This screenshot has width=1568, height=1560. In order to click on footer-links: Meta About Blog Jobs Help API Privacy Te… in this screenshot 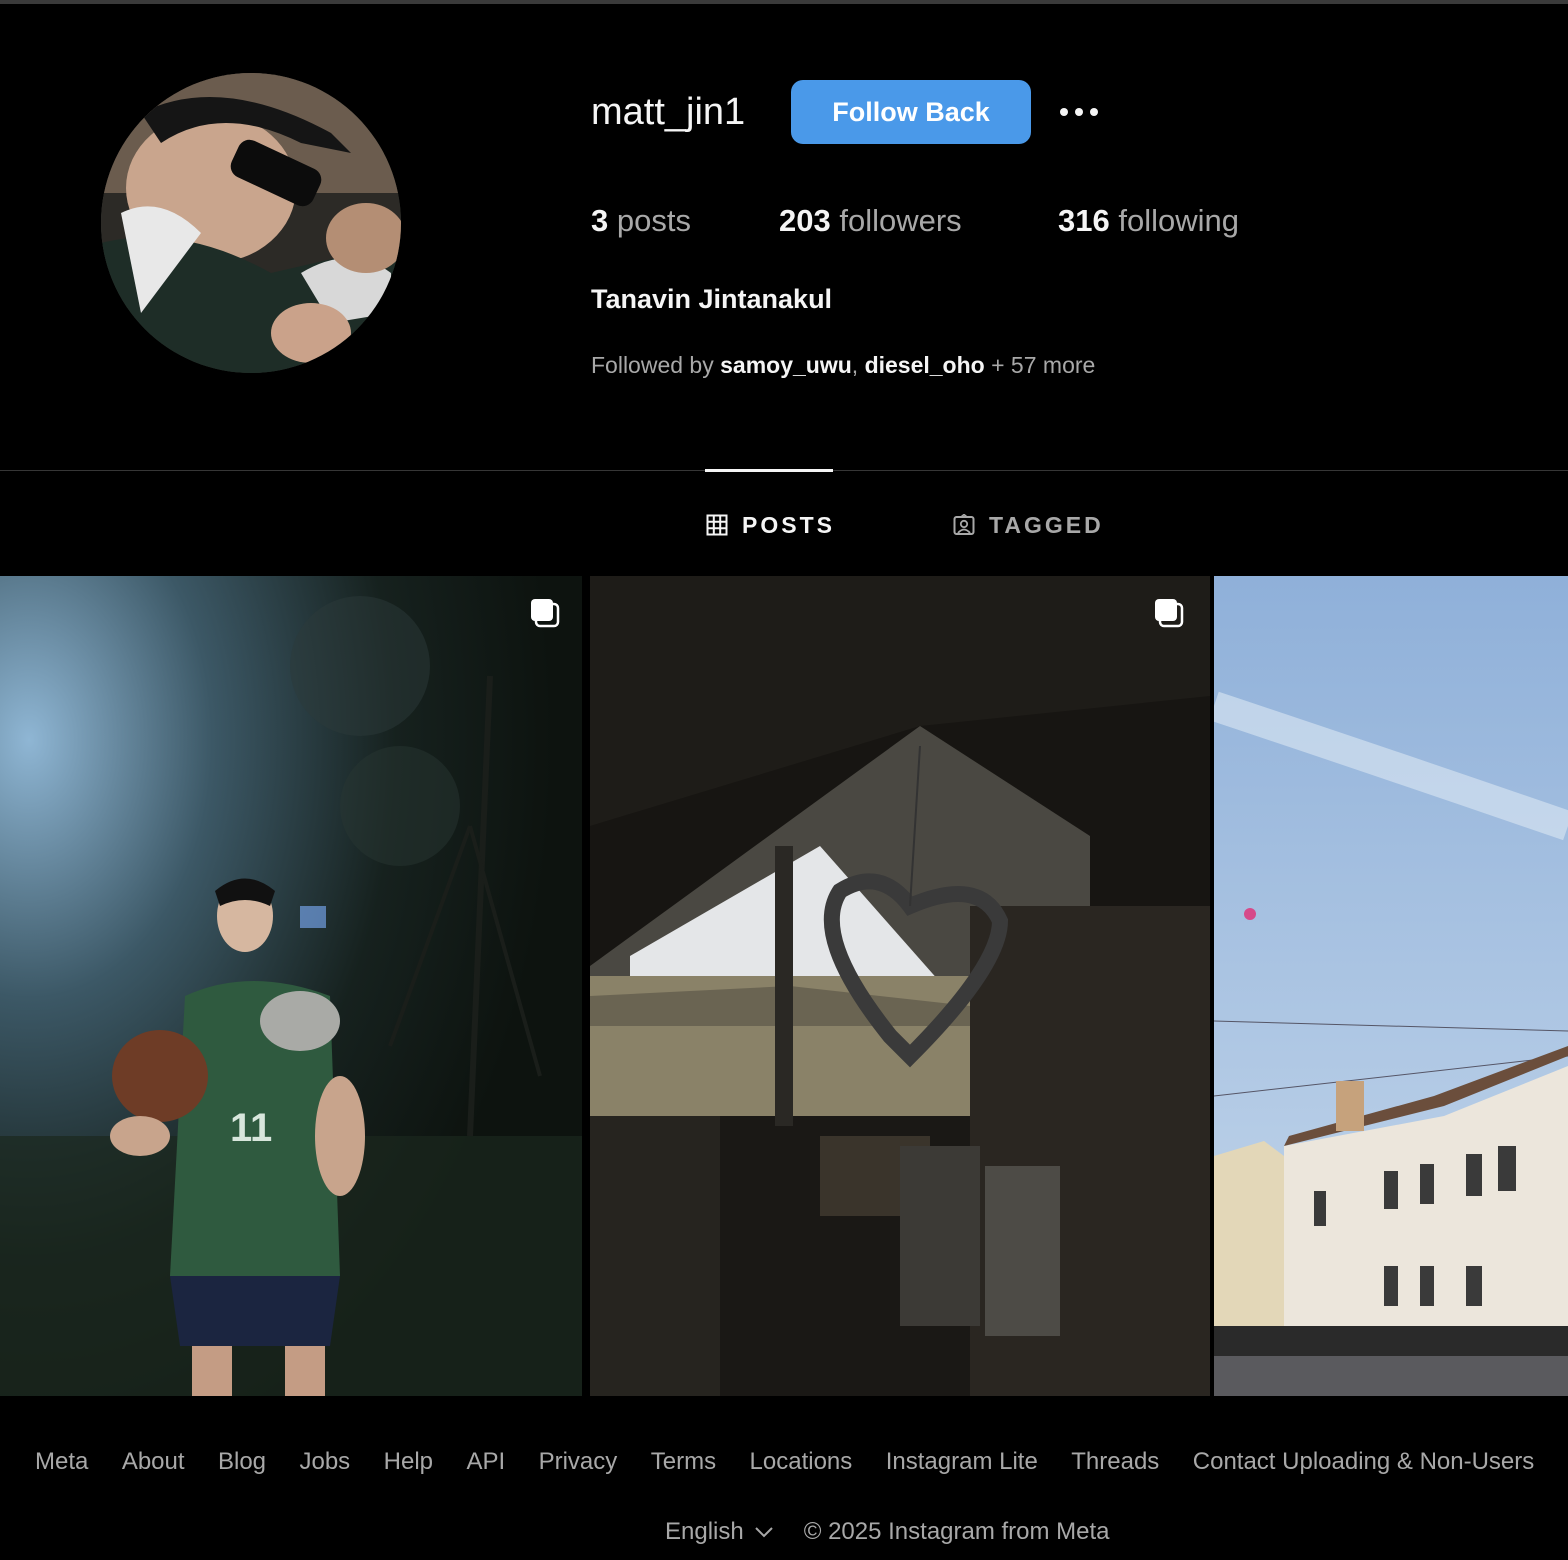, I will do `click(799, 1462)`.